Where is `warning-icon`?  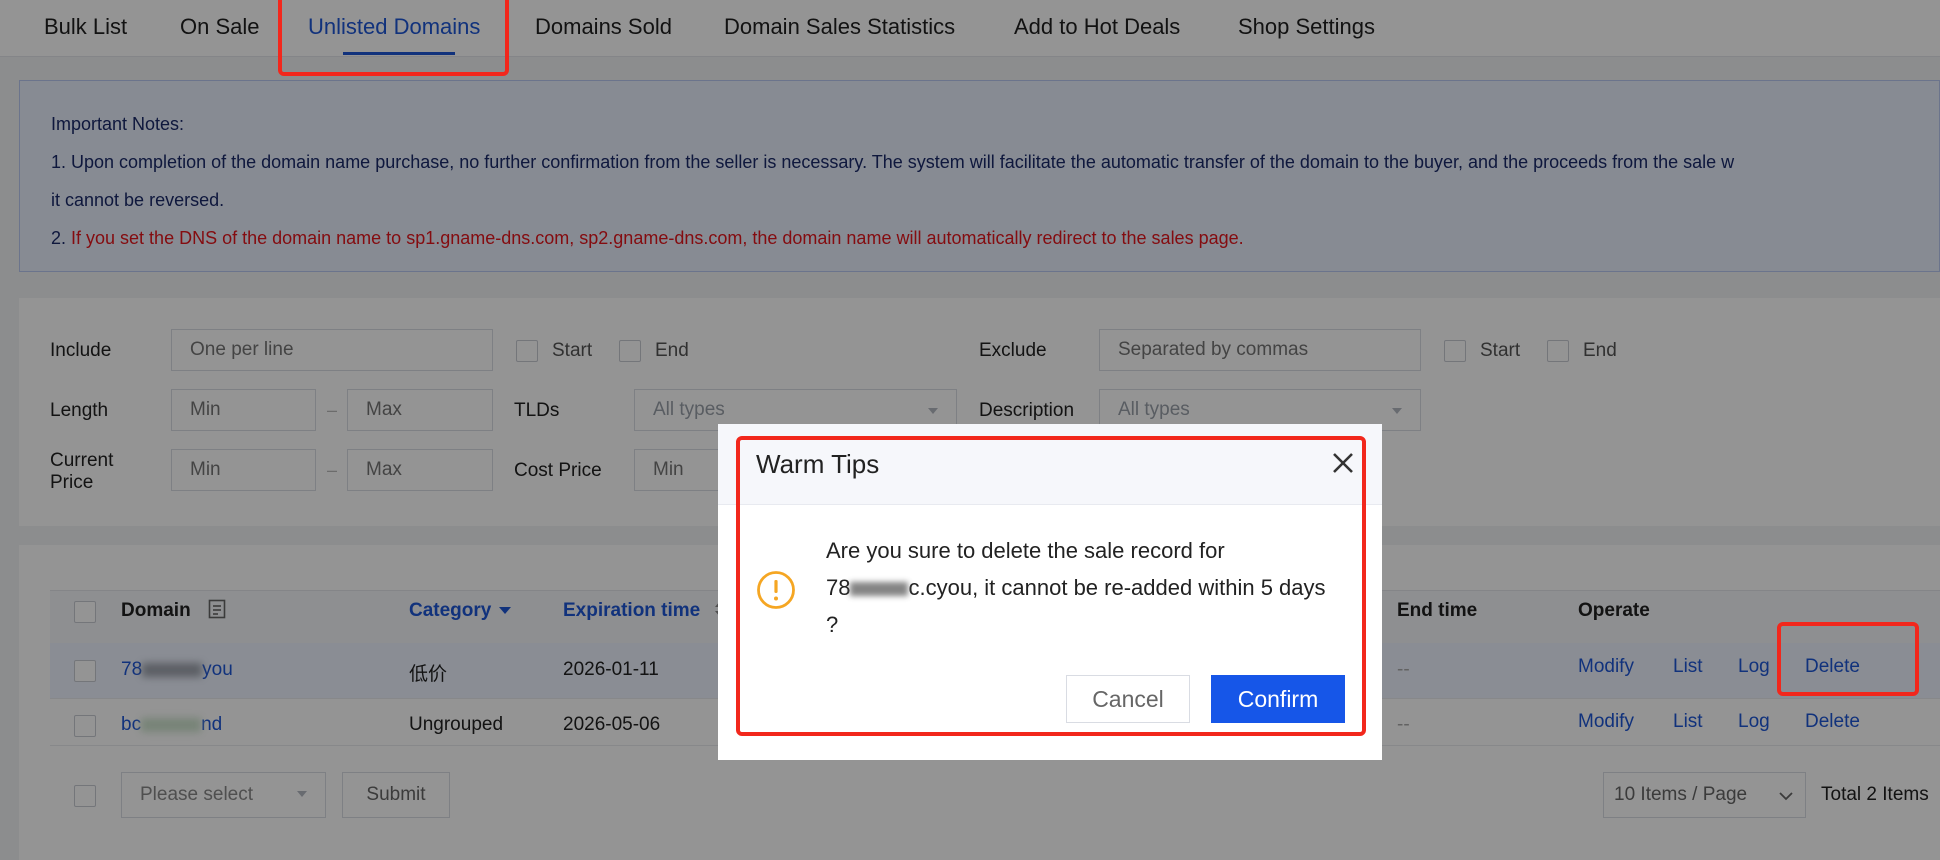
warning-icon is located at coordinates (776, 590).